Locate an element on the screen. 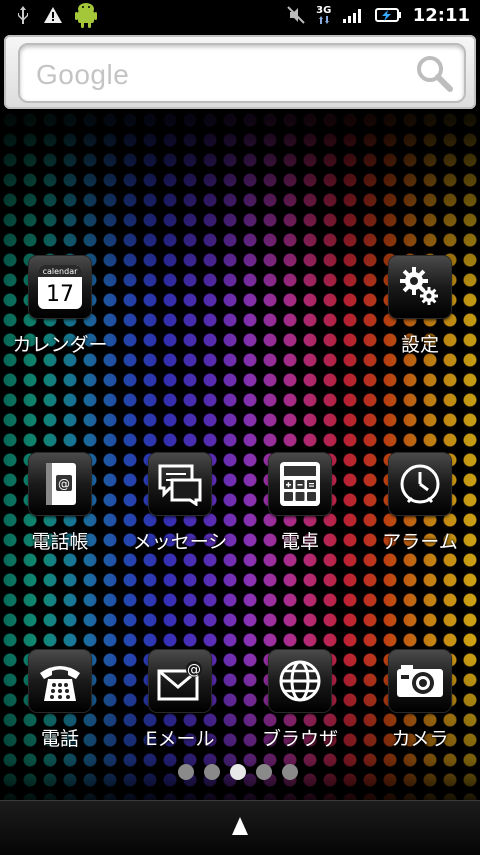  app-label-contacts: 電話帳 is located at coordinates (60, 542).